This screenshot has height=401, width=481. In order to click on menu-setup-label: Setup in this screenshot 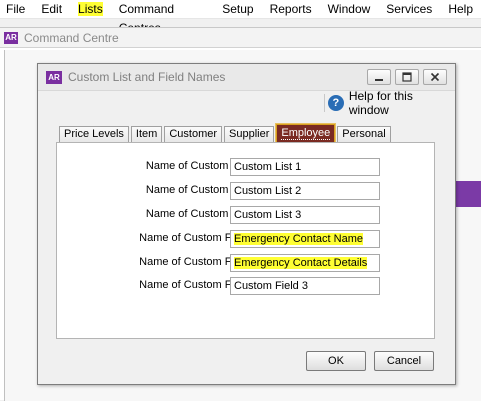, I will do `click(238, 8)`.